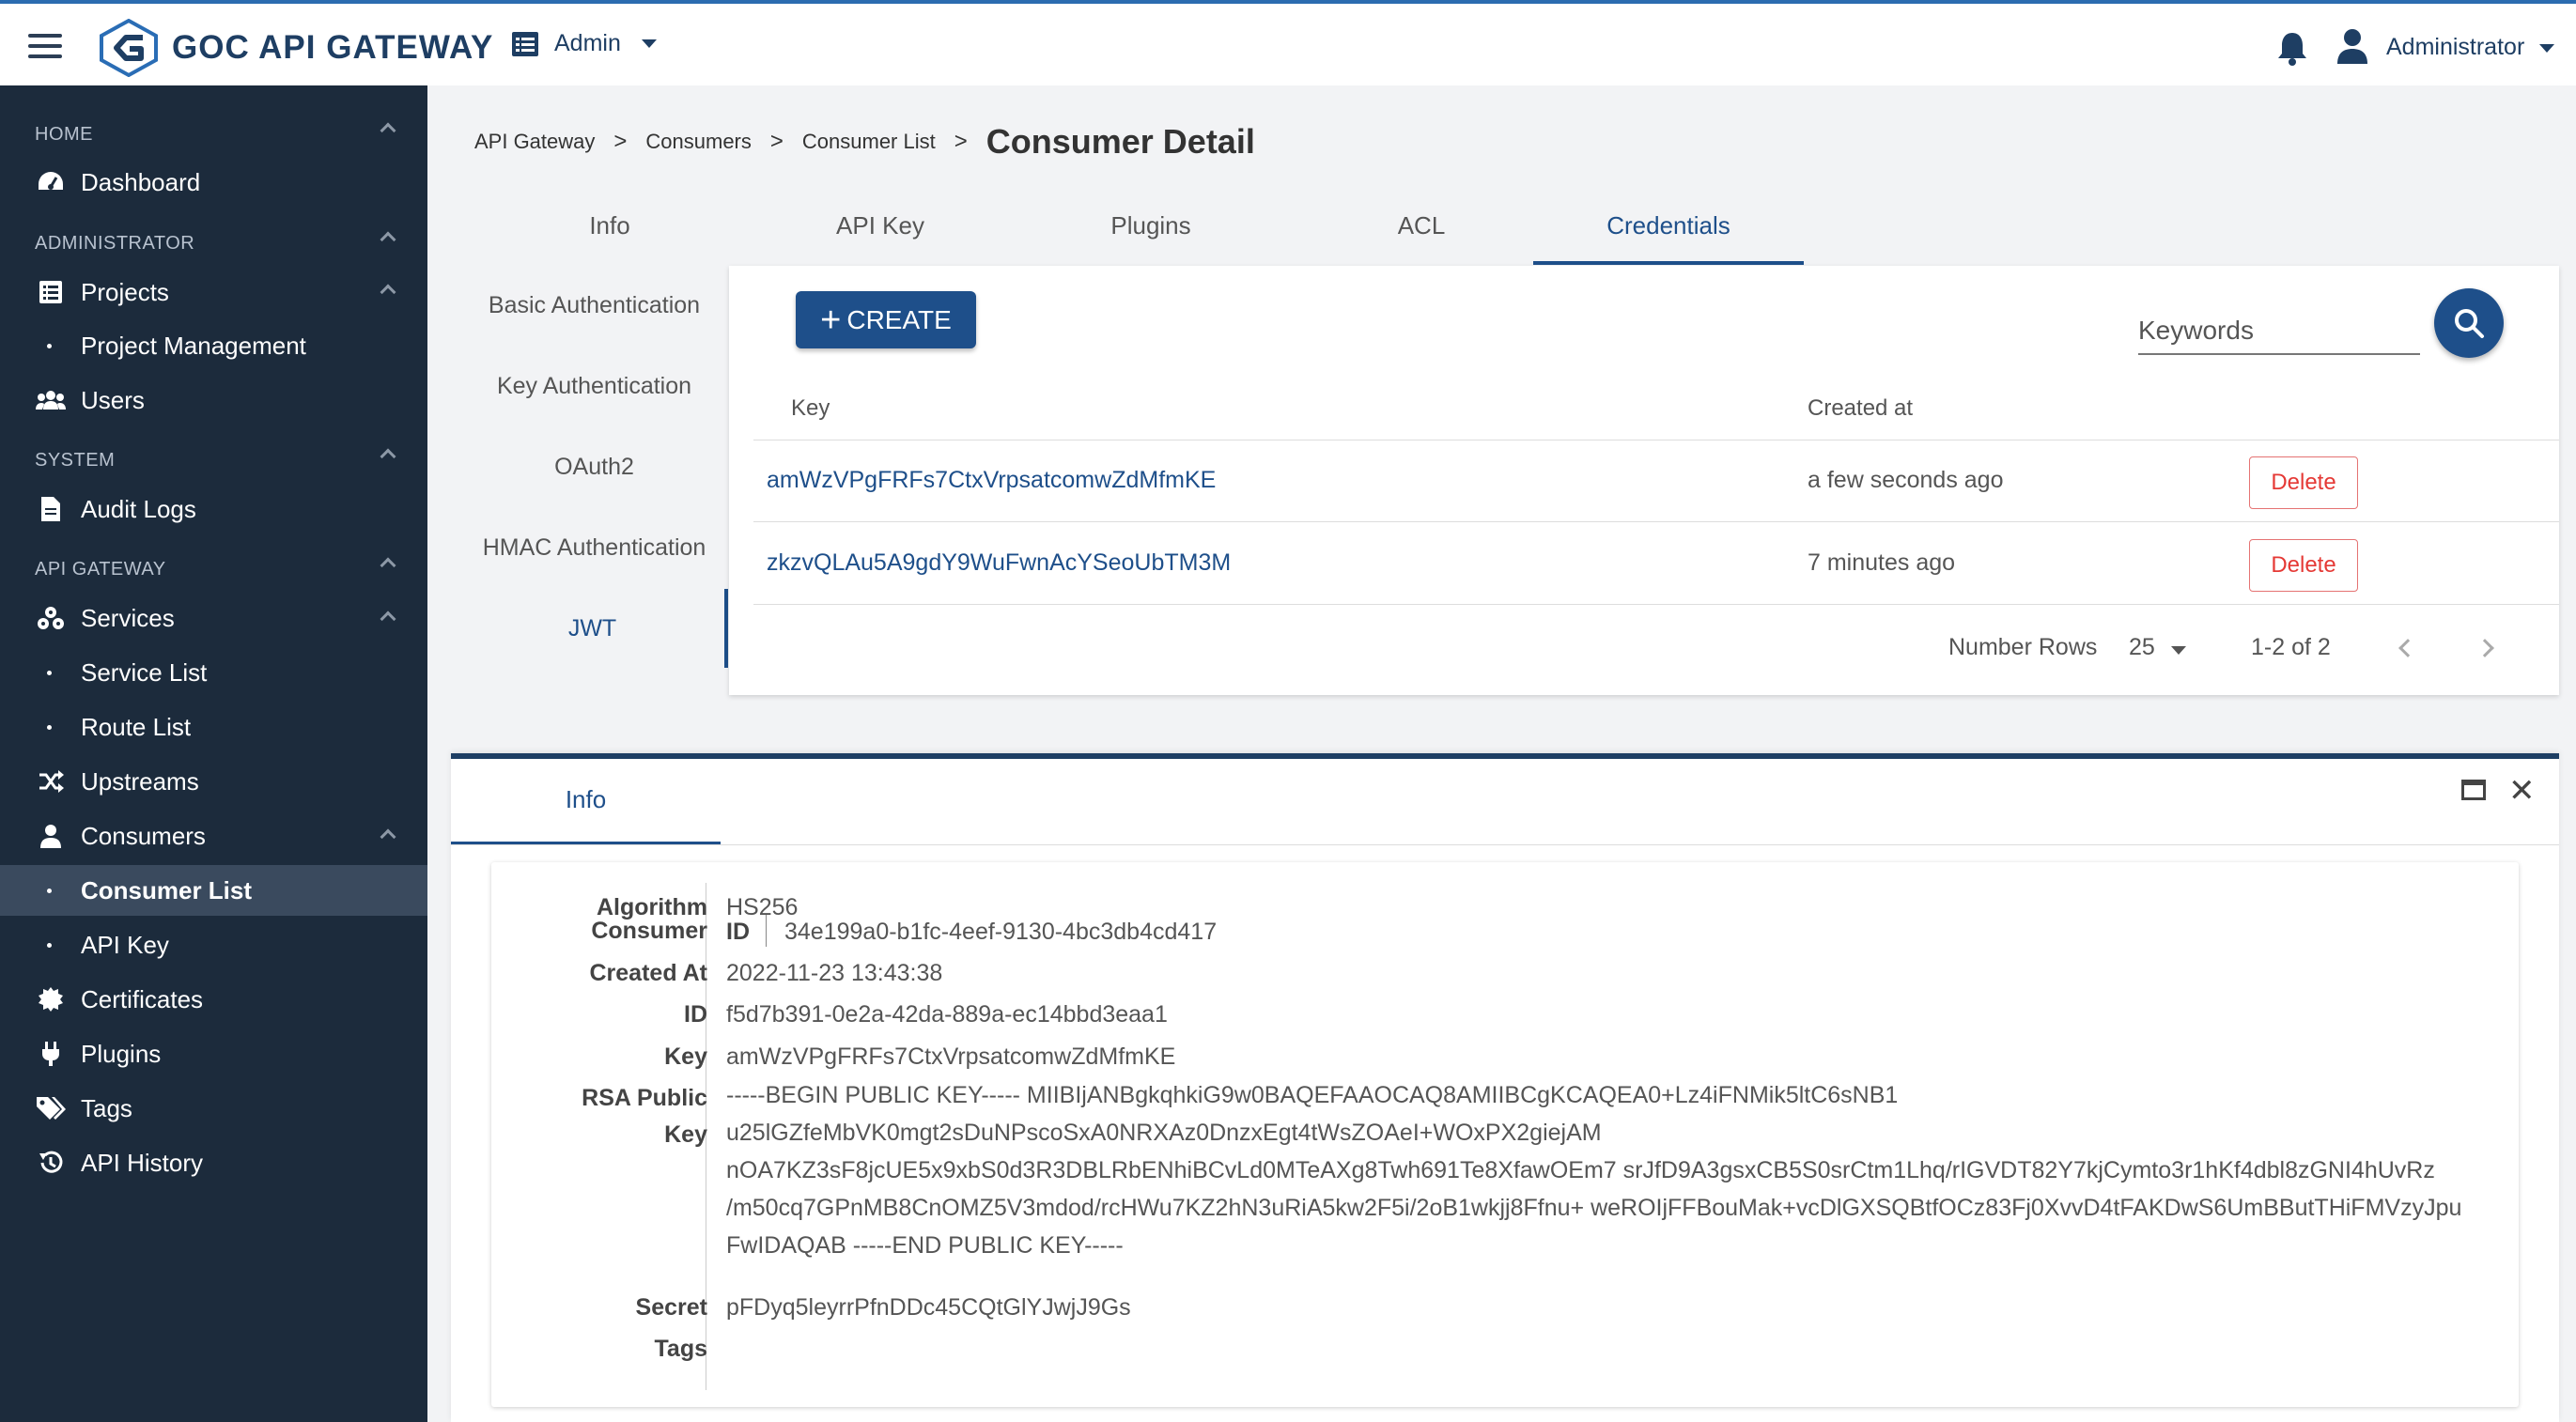  I want to click on chevron-left-icon, so click(2408, 648).